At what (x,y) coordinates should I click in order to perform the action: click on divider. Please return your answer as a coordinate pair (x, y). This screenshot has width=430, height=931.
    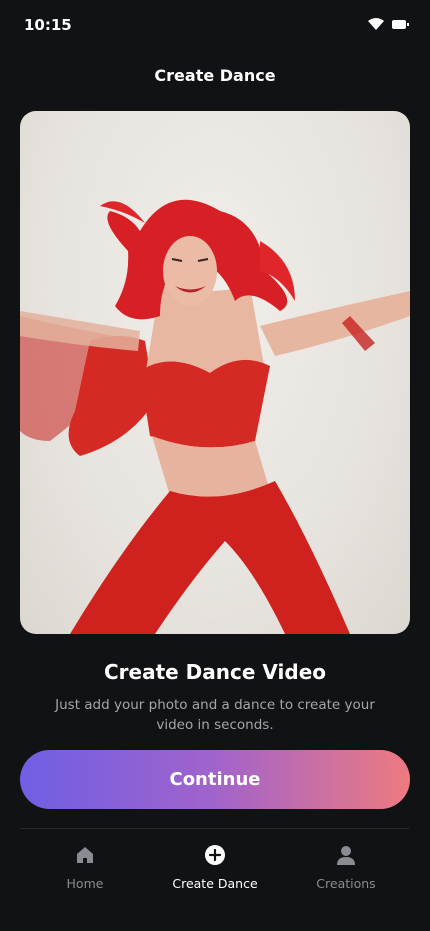
    Looking at the image, I should click on (215, 828).